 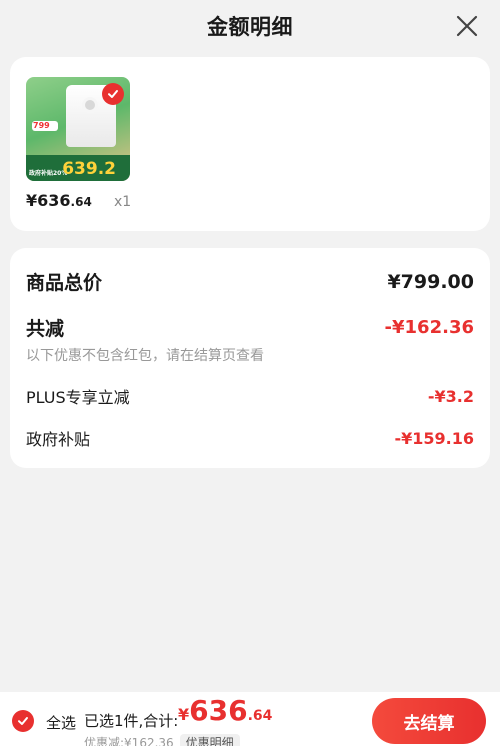 I want to click on price-integer: 636, so click(x=54, y=200).